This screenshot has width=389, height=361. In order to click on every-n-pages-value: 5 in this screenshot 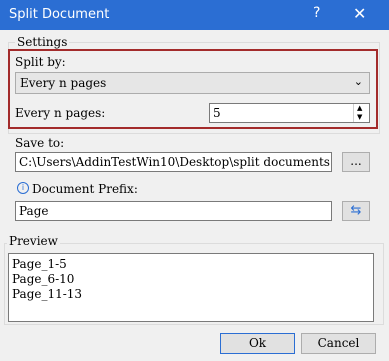, I will do `click(217, 113)`.